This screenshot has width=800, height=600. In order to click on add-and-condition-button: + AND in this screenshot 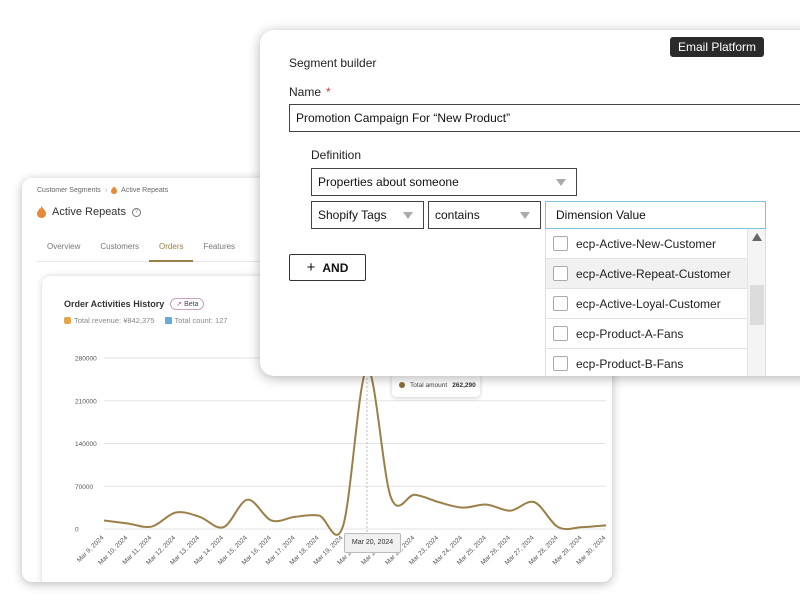, I will do `click(327, 267)`.